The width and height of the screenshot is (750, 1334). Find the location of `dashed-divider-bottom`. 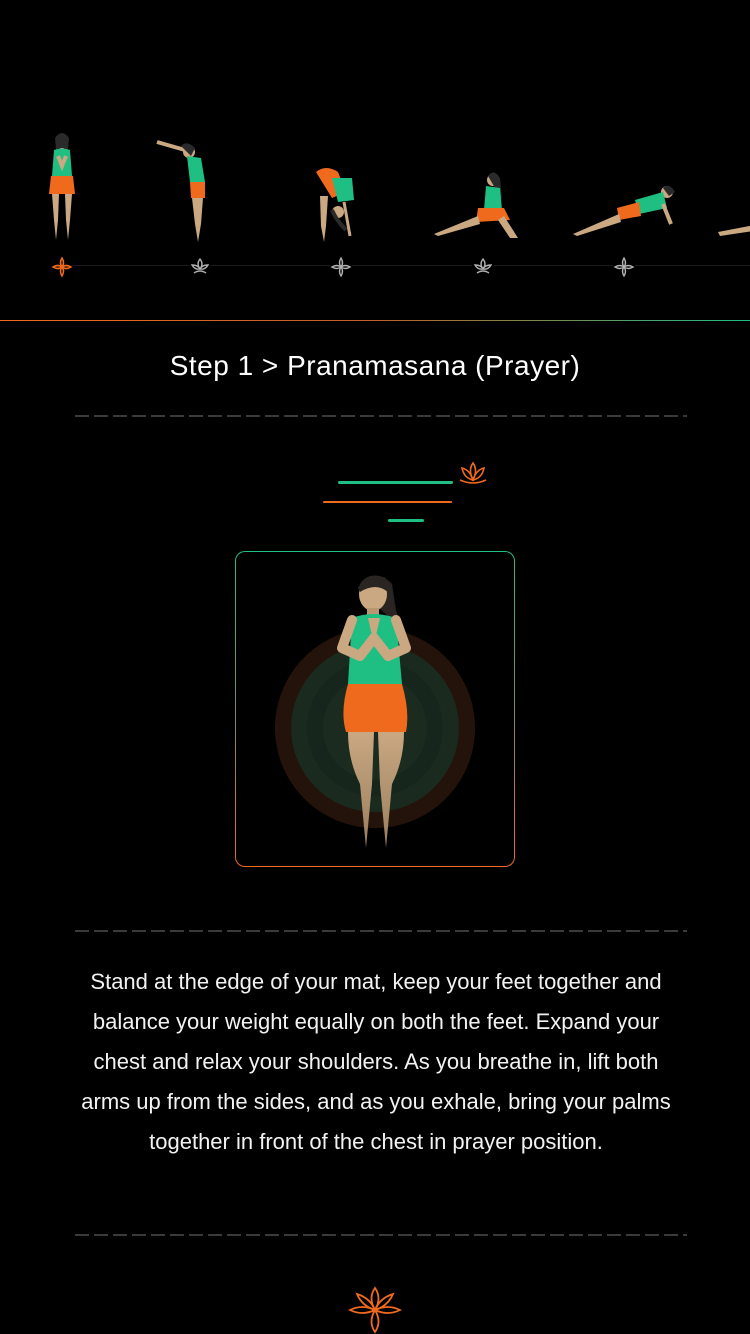

dashed-divider-bottom is located at coordinates (381, 1235).